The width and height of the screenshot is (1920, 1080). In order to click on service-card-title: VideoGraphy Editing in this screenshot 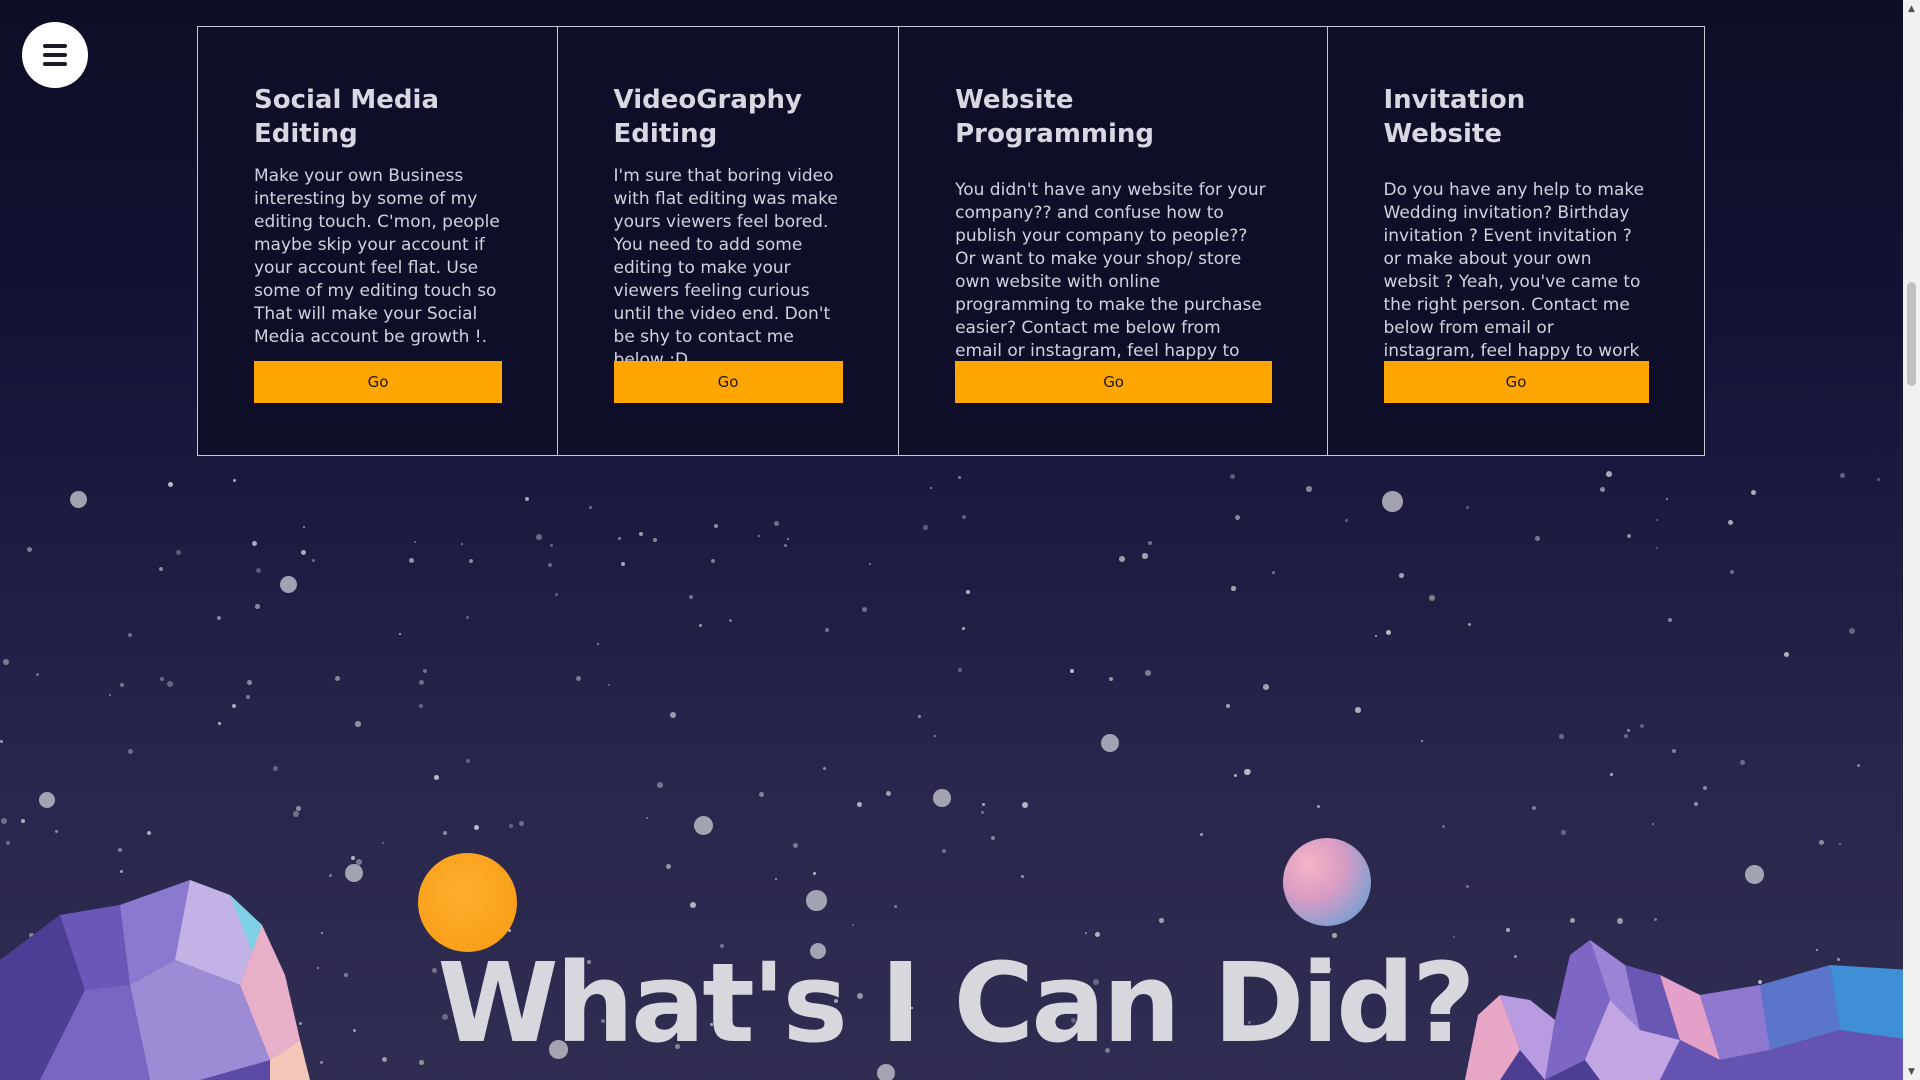, I will do `click(707, 117)`.